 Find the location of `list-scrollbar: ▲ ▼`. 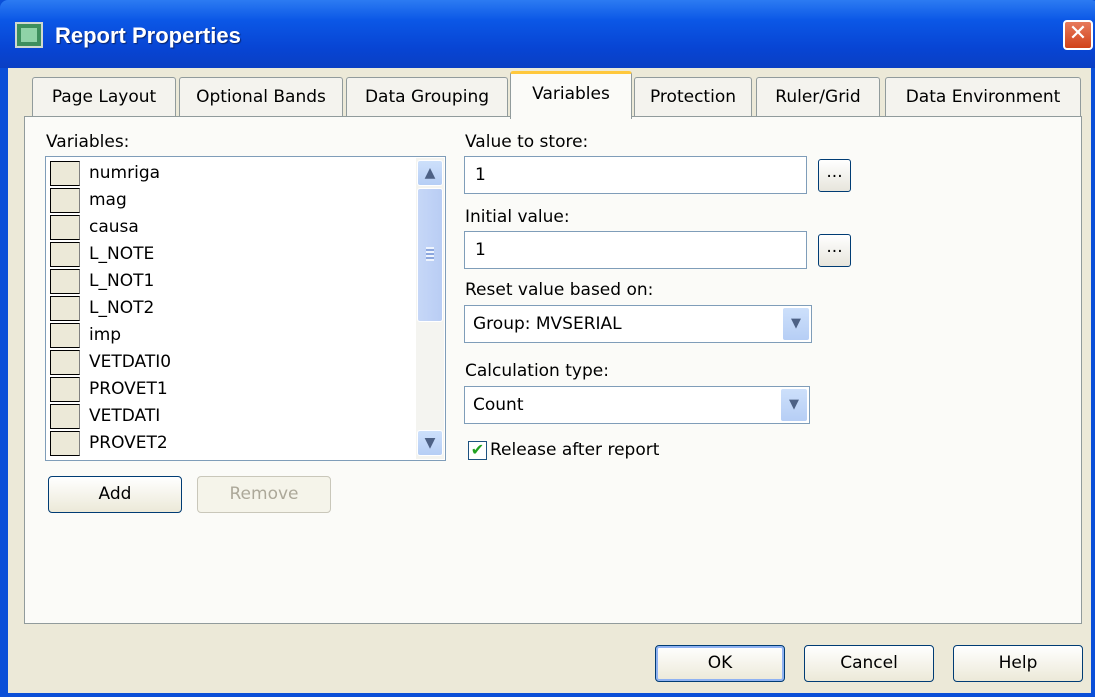

list-scrollbar: ▲ ▼ is located at coordinates (430, 308).